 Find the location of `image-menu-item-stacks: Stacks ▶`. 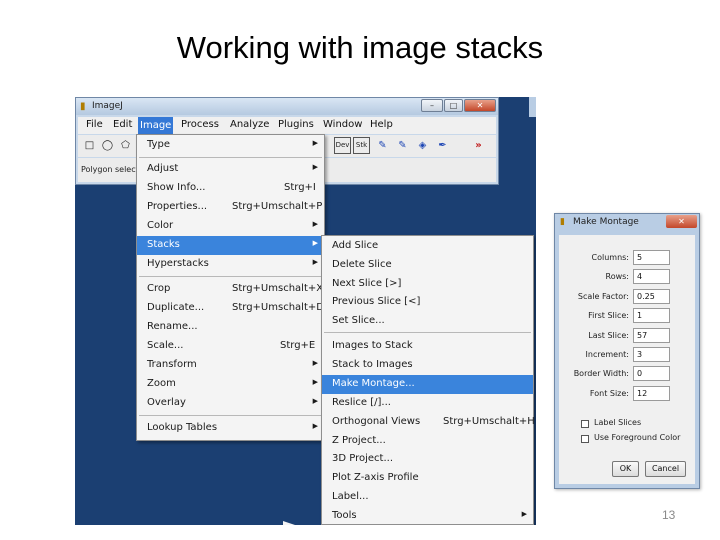

image-menu-item-stacks: Stacks ▶ is located at coordinates (230, 245).